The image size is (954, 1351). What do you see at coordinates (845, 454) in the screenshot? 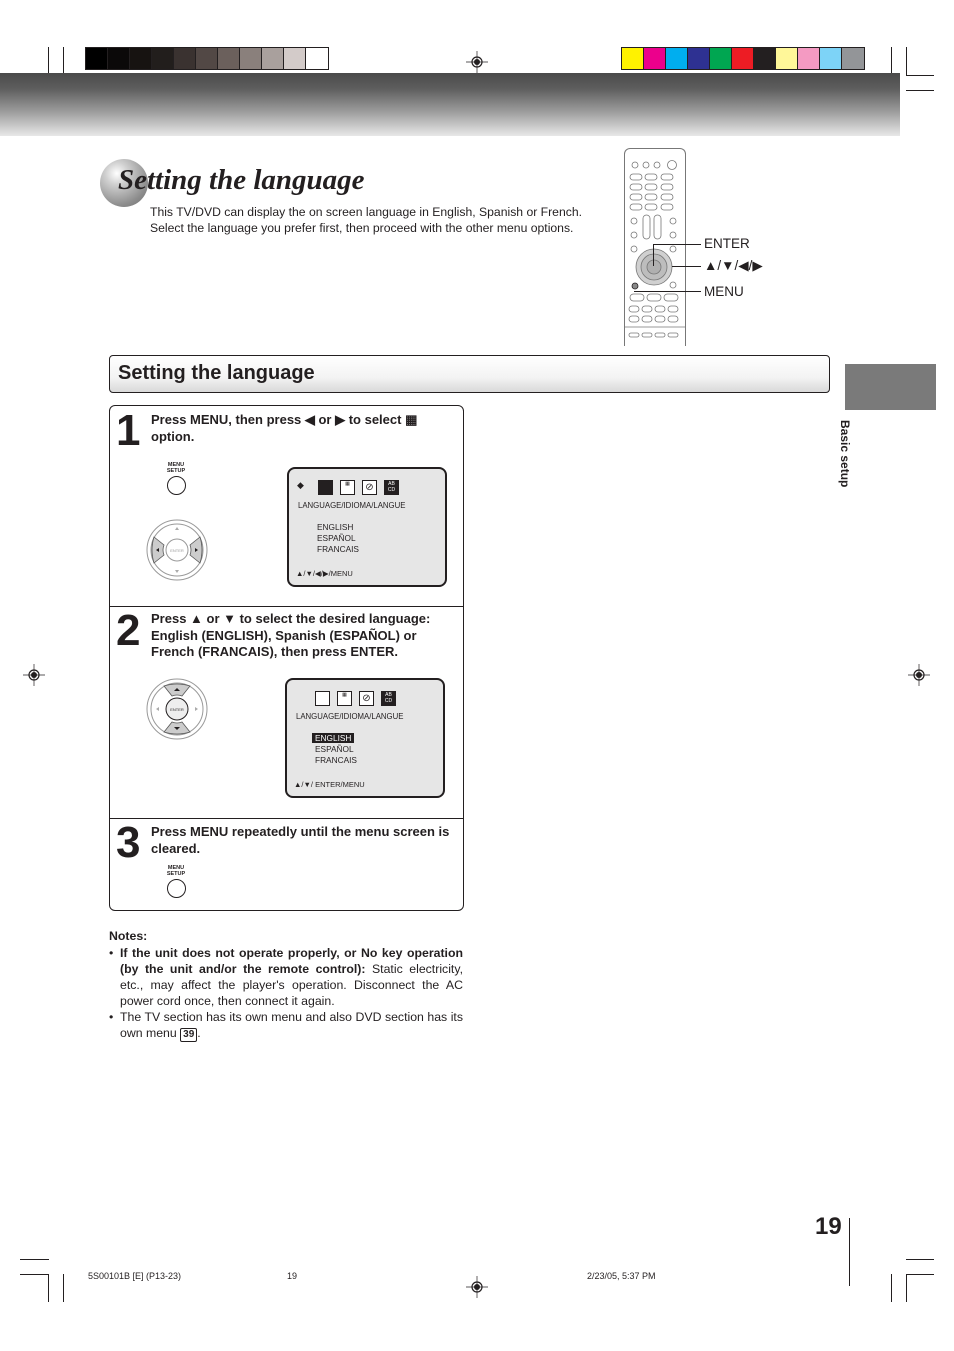
I see `side-tab-label: Basic setup` at bounding box center [845, 454].